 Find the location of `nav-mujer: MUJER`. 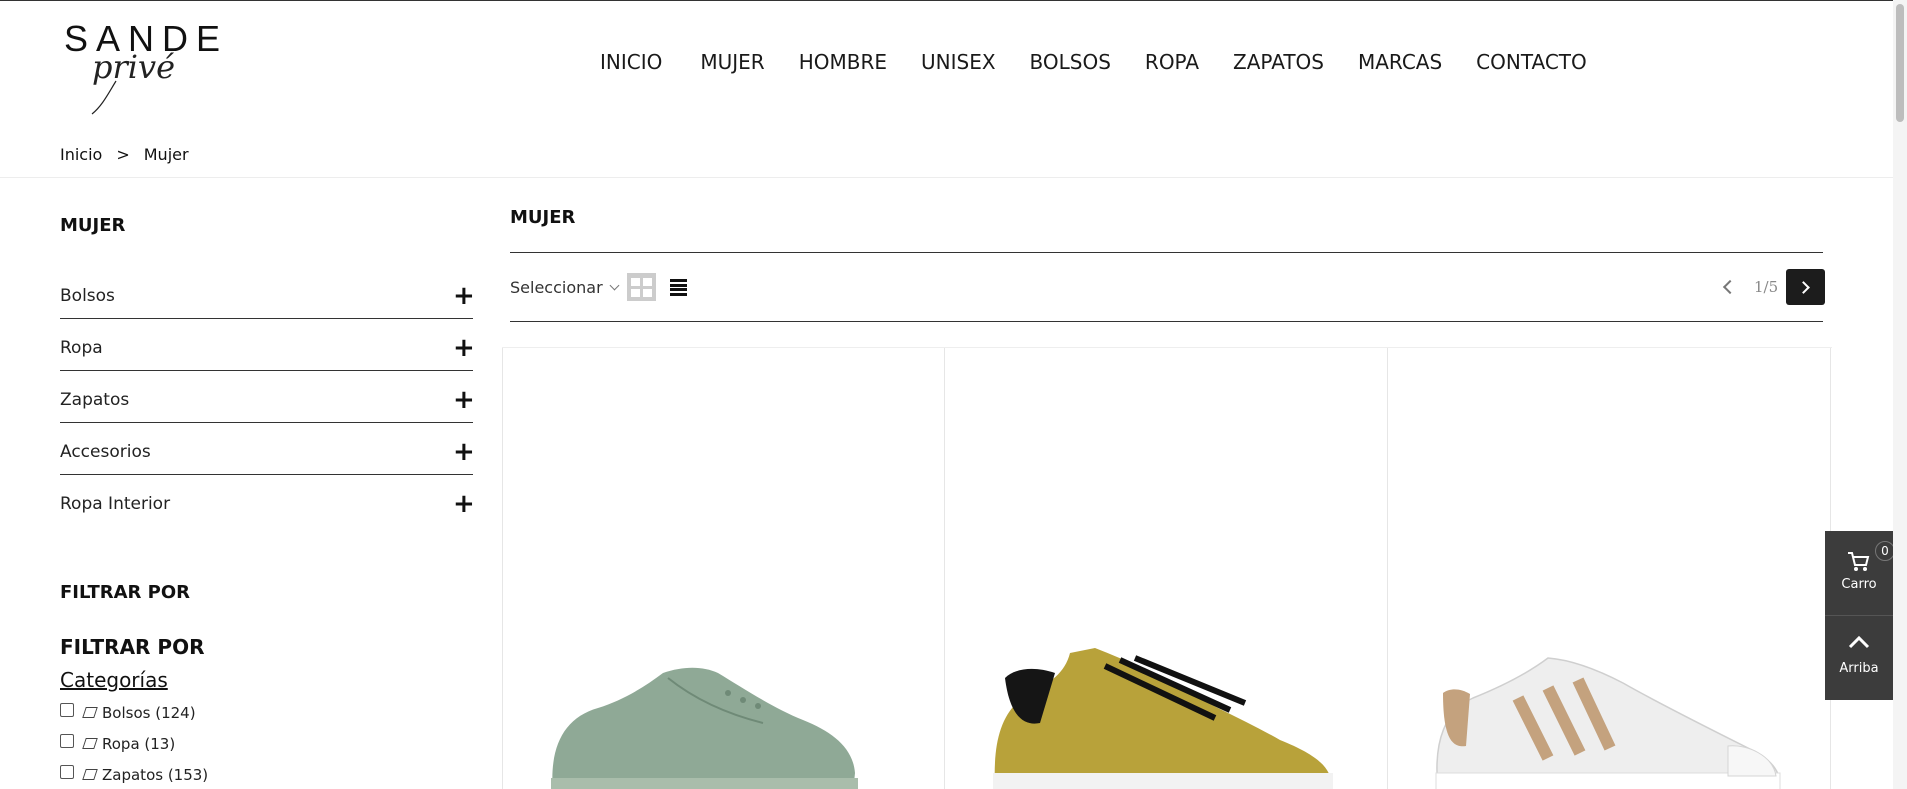

nav-mujer: MUJER is located at coordinates (732, 62).